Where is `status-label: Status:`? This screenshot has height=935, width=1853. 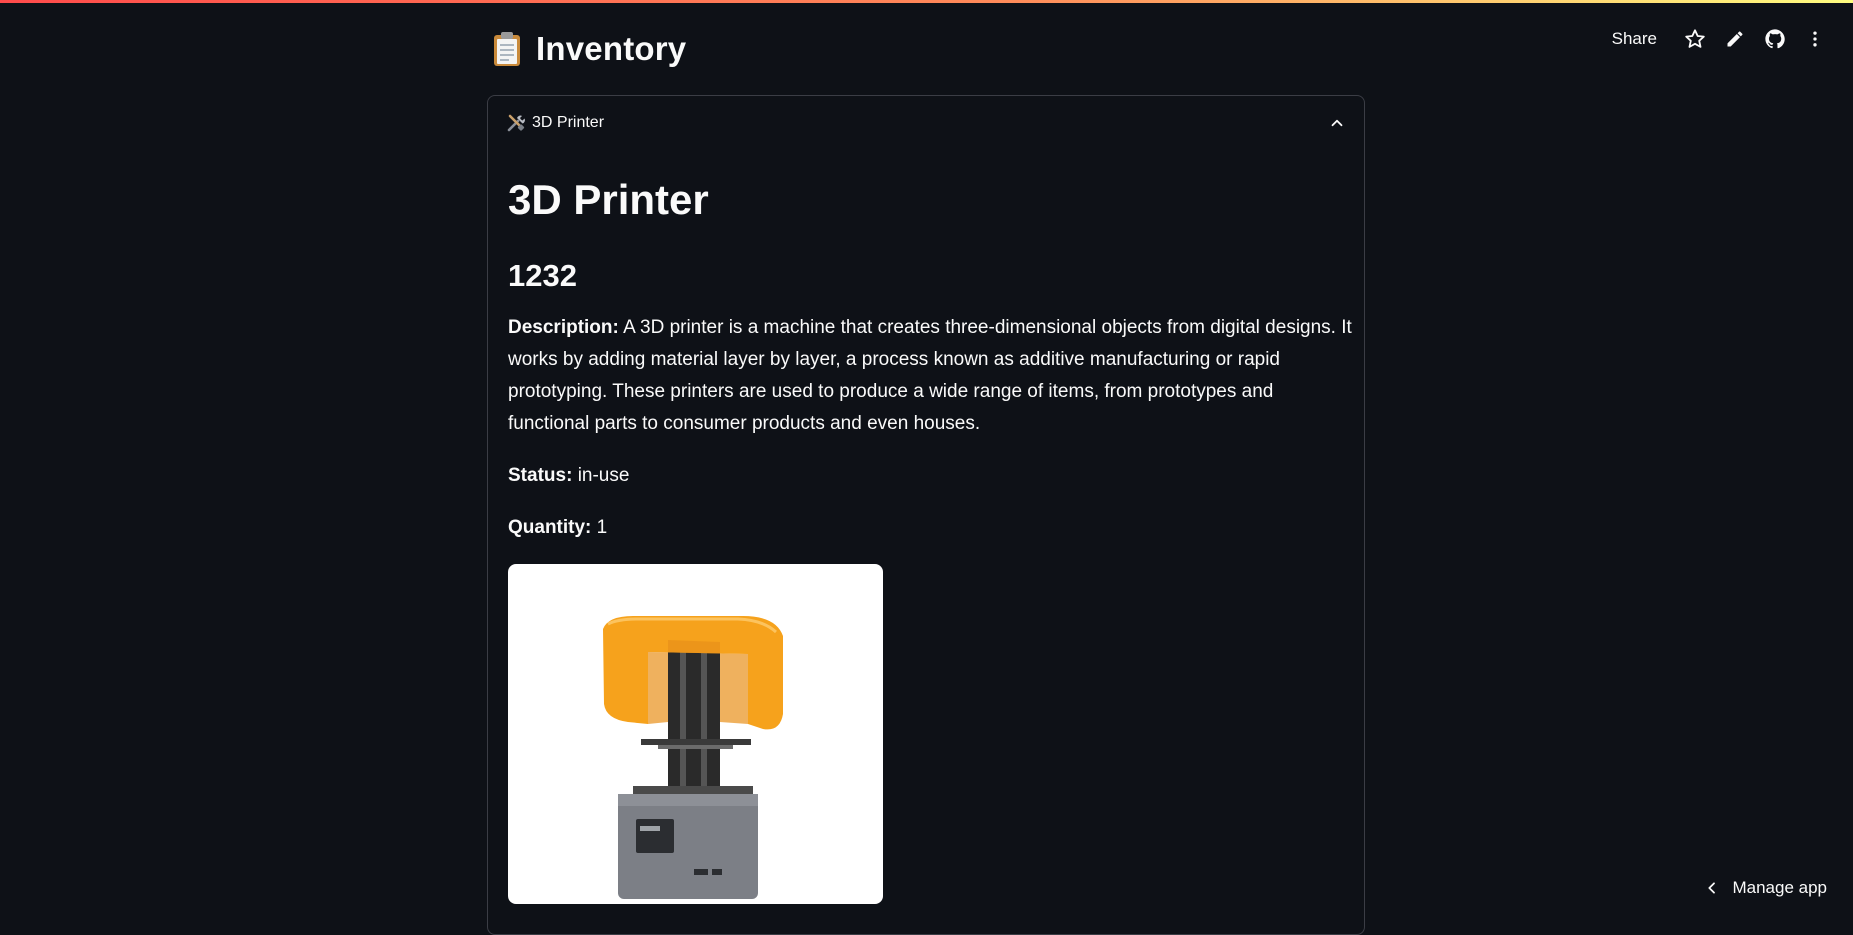 status-label: Status: is located at coordinates (540, 475).